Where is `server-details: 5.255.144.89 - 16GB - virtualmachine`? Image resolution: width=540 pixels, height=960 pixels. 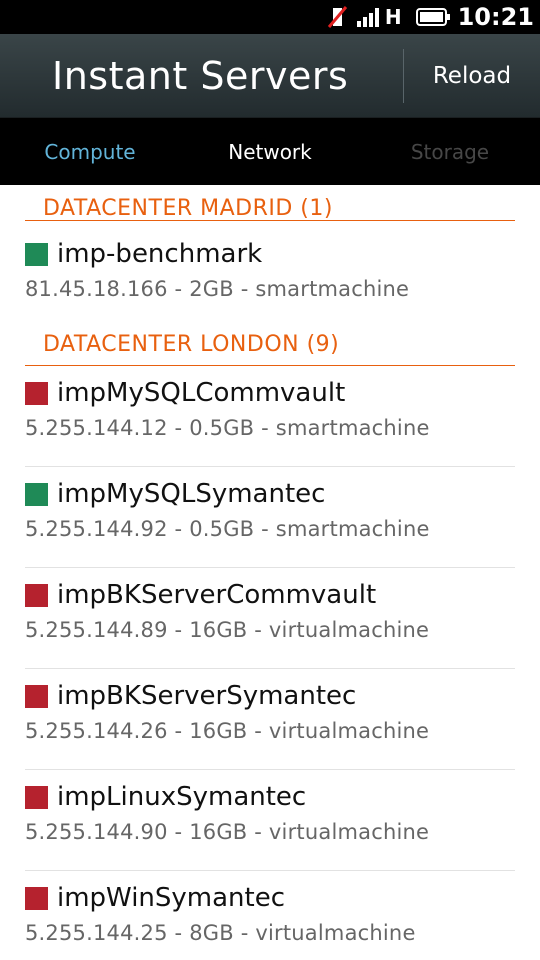
server-details: 5.255.144.89 - 16GB - virtualmachine is located at coordinates (227, 630).